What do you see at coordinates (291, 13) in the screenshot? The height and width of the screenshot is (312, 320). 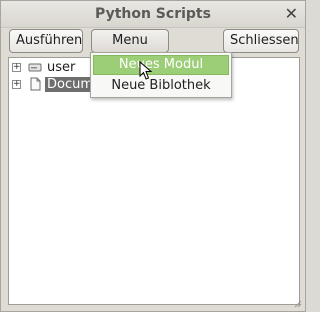 I see `close-icon: ✕` at bounding box center [291, 13].